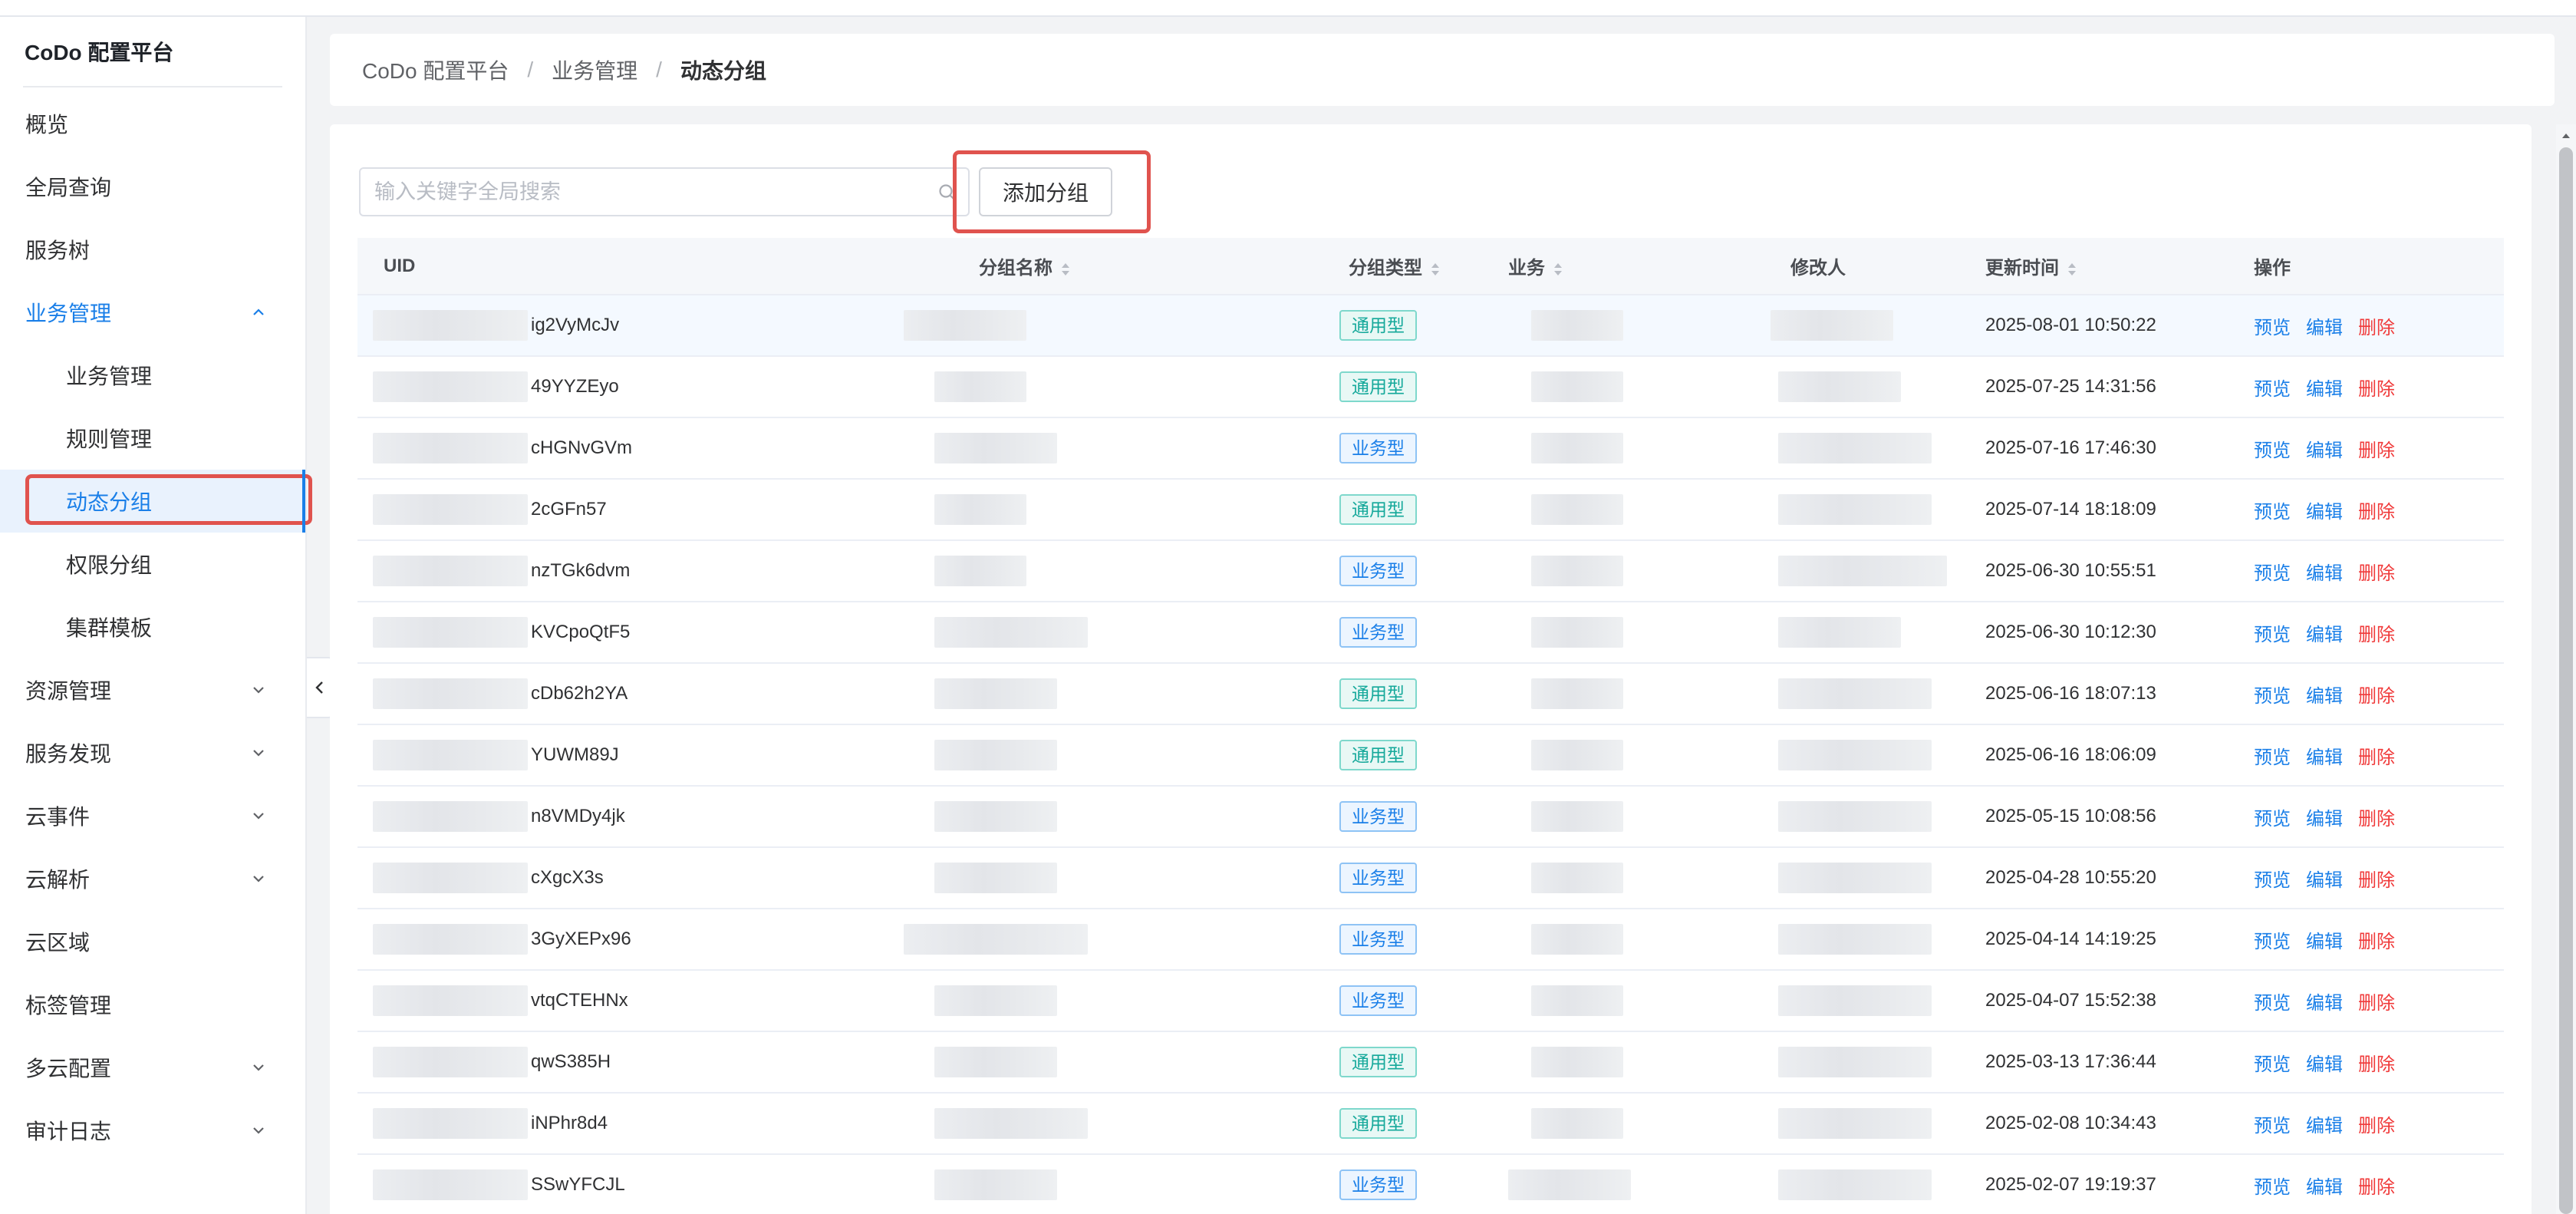 The image size is (2576, 1214). I want to click on add-group-button: 添加分组, so click(1045, 191).